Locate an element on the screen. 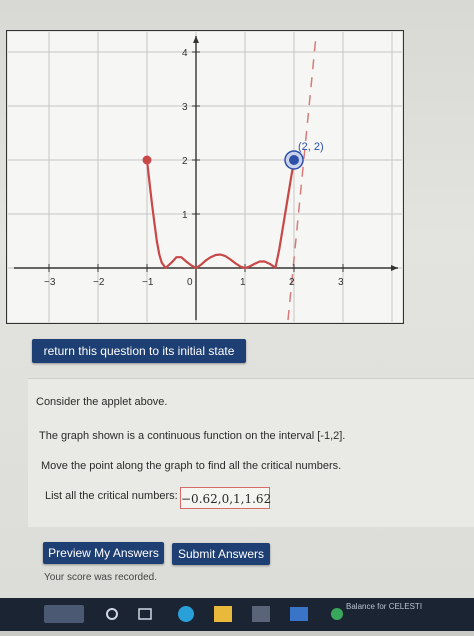 Image resolution: width=474 pixels, height=636 pixels. x-tick-label: −3 is located at coordinates (50, 282).